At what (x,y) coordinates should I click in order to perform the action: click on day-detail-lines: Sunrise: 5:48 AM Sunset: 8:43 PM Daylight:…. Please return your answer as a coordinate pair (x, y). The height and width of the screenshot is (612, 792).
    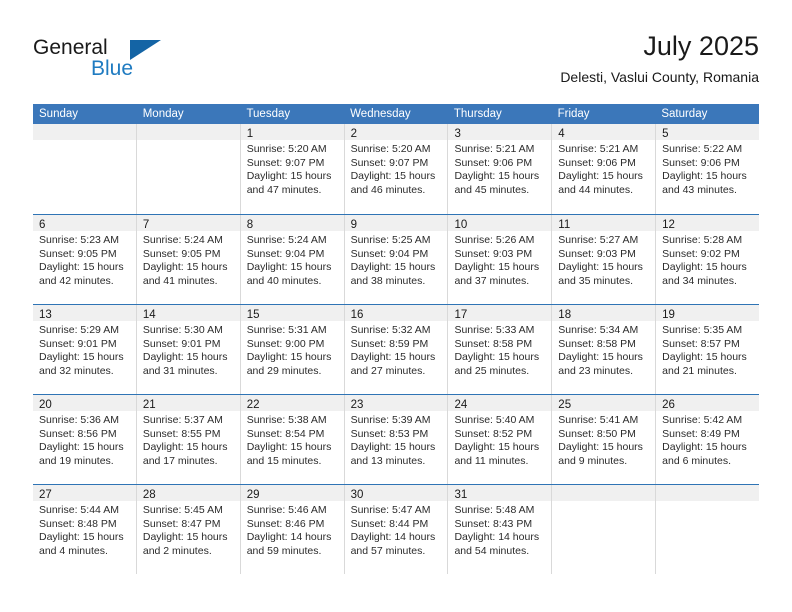
    Looking at the image, I should click on (499, 529).